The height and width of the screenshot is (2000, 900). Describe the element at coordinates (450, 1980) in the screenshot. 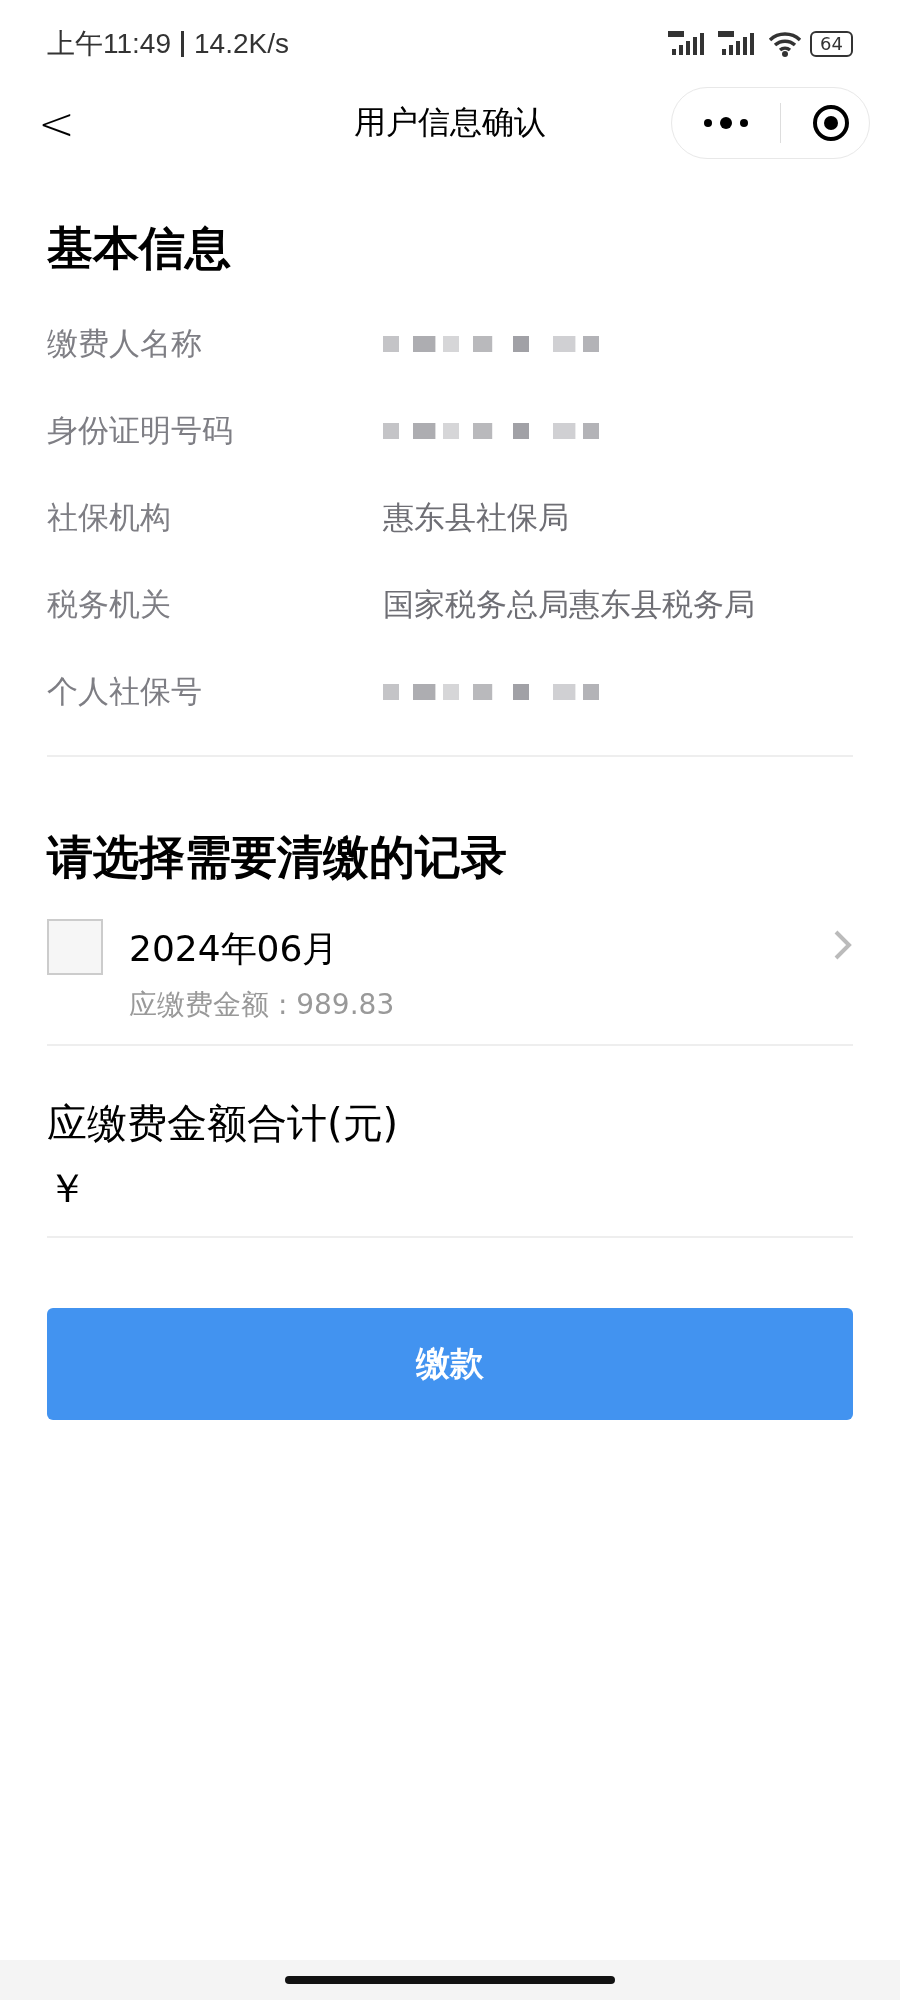

I see `home-indicator` at that location.